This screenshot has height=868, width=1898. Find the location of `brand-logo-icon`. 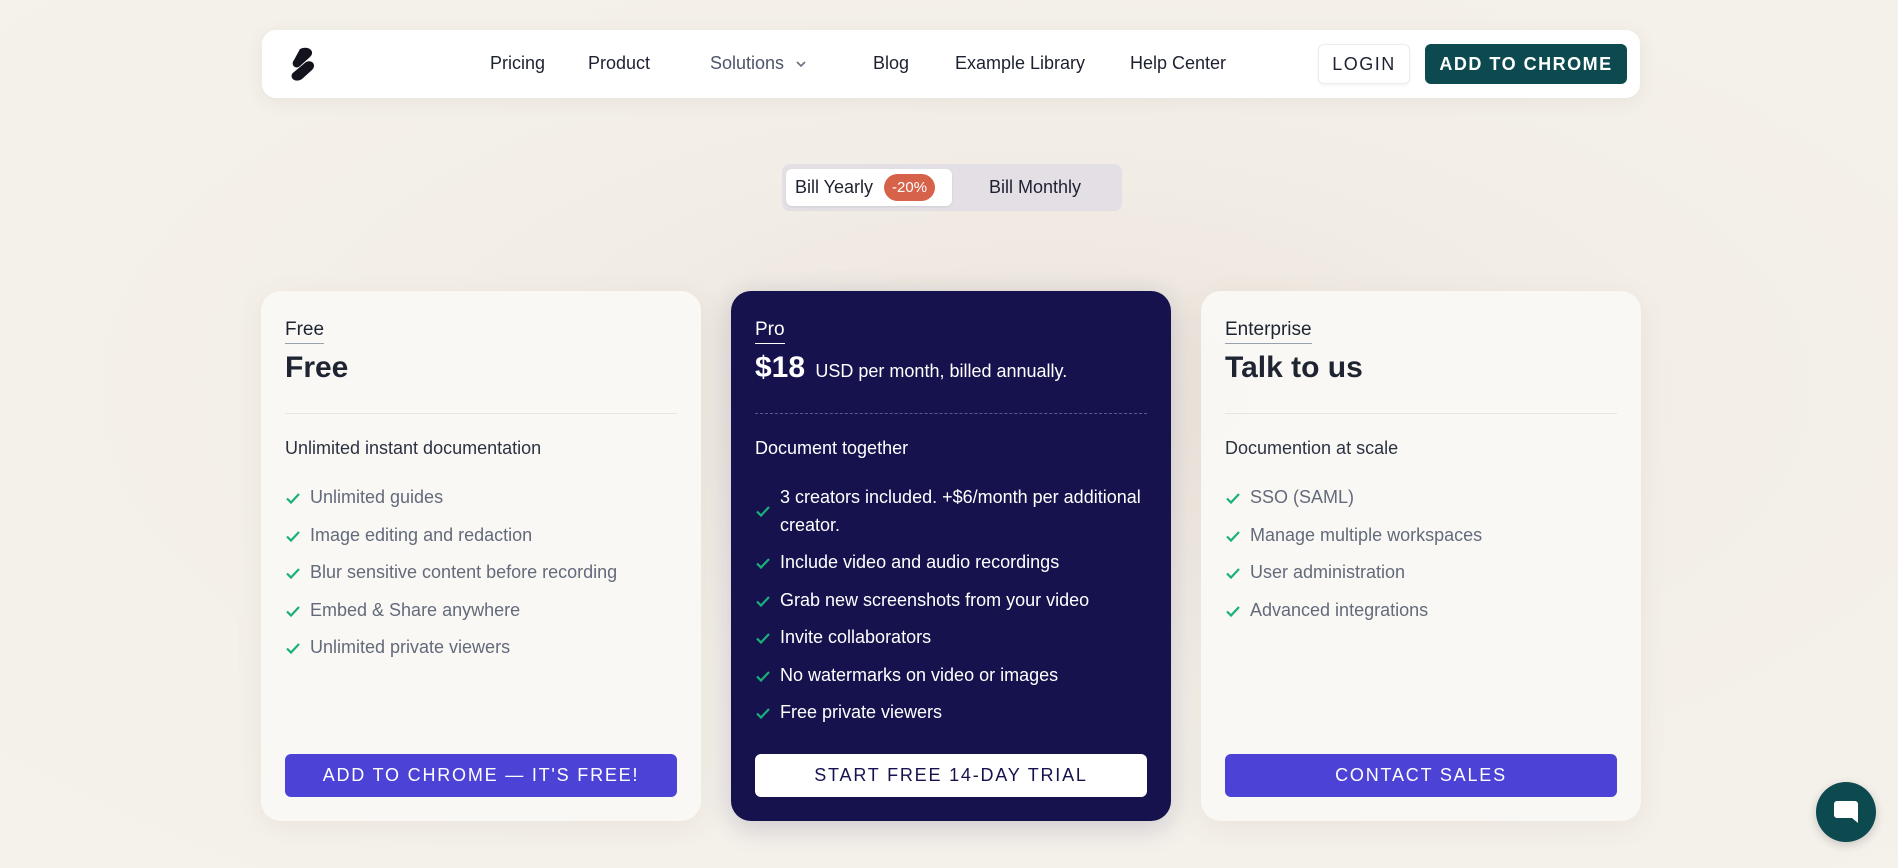

brand-logo-icon is located at coordinates (303, 64).